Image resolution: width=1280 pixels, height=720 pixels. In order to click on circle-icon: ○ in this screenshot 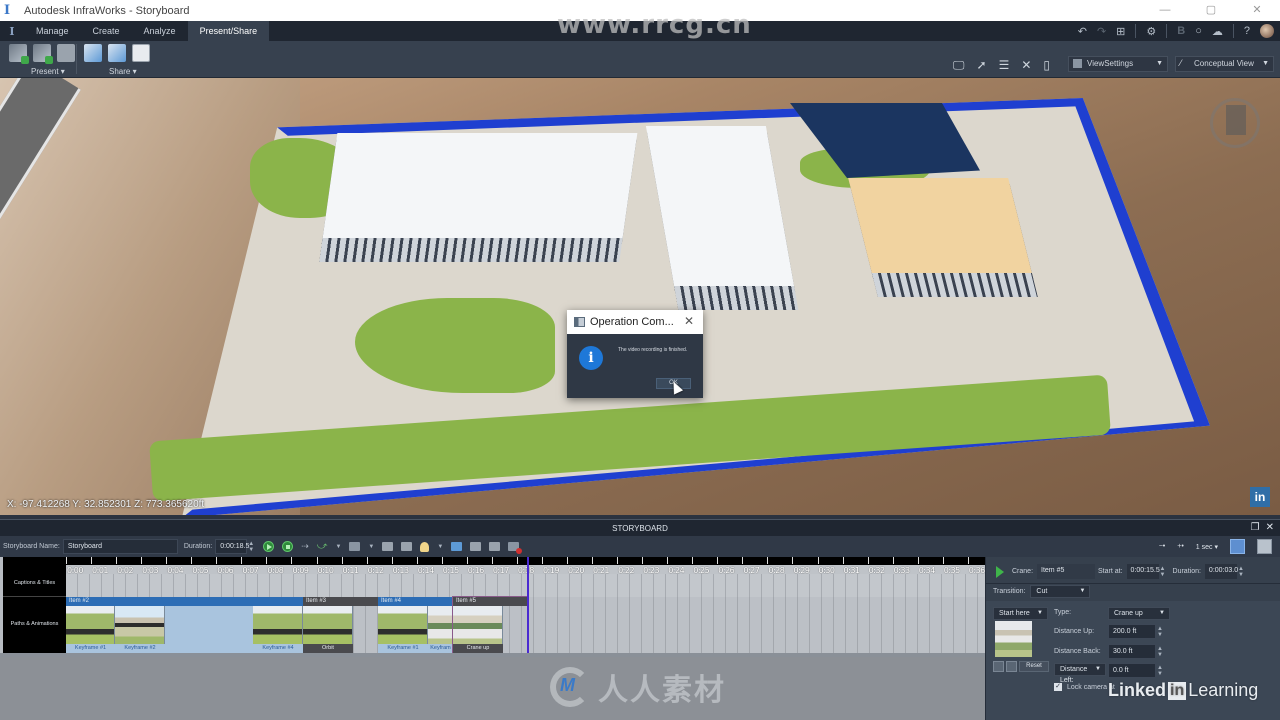, I will do `click(1198, 31)`.